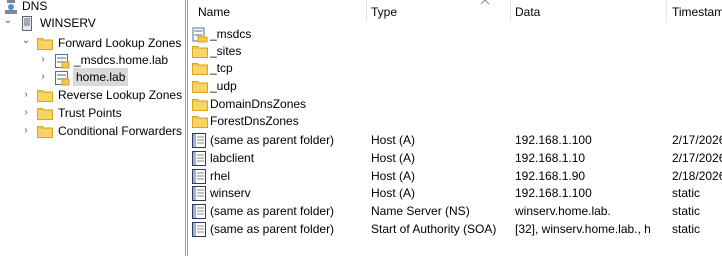 The width and height of the screenshot is (722, 256). I want to click on record-name: _tcp, so click(221, 68).